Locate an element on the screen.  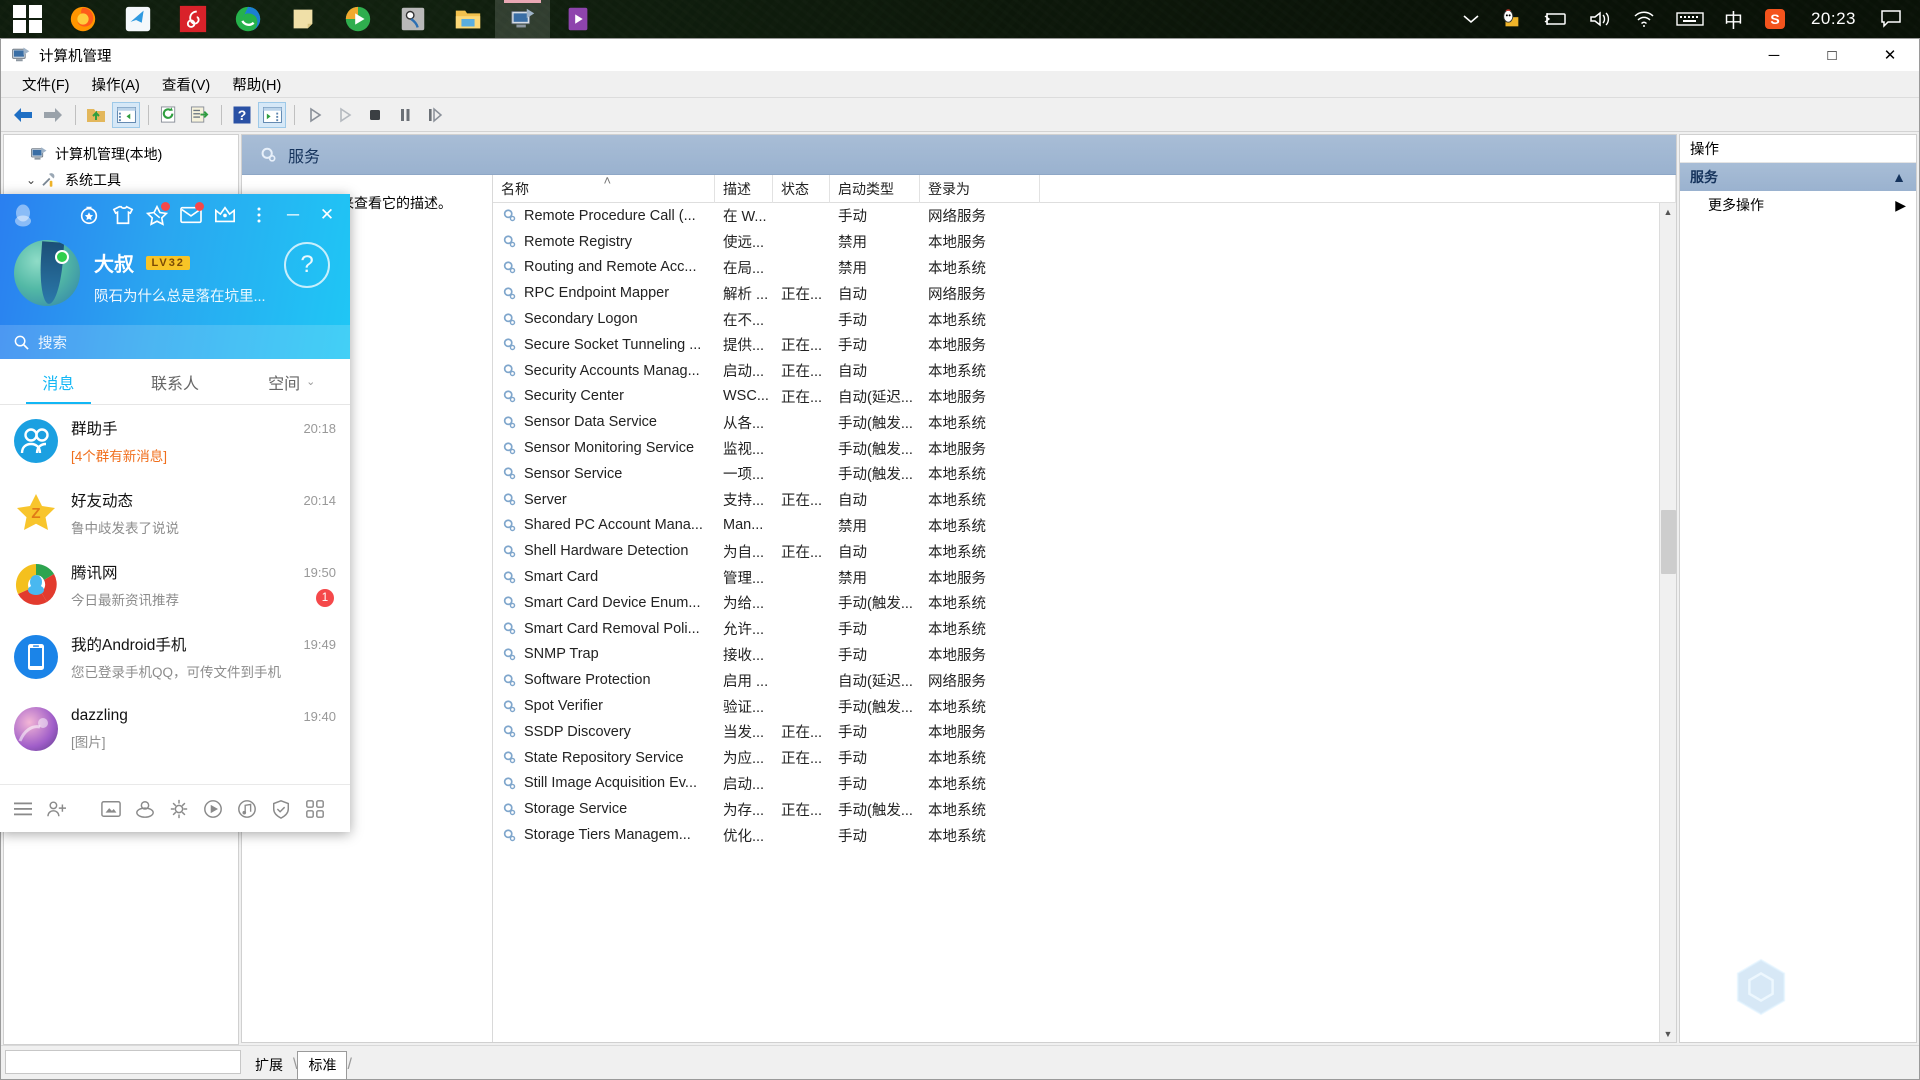
show-action-pane-button is located at coordinates (272, 114).